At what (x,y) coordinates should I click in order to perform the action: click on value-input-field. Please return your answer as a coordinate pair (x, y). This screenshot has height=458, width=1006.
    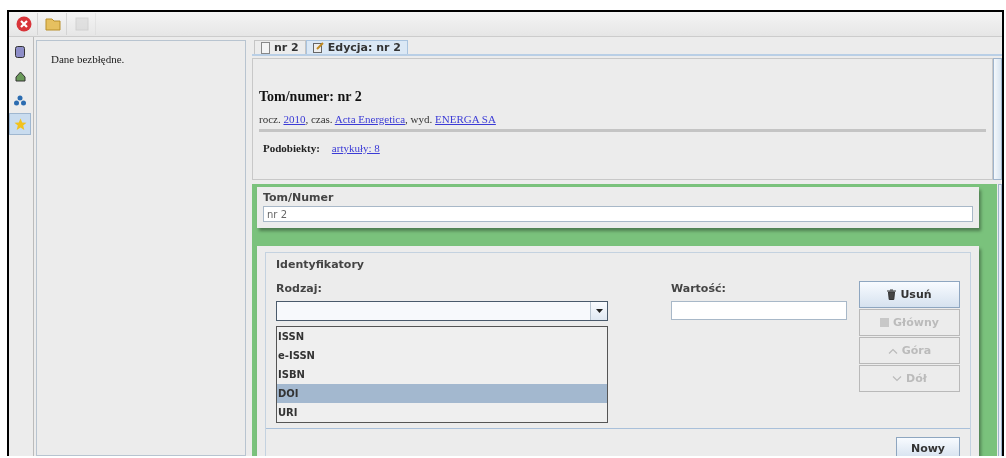
    Looking at the image, I should click on (759, 310).